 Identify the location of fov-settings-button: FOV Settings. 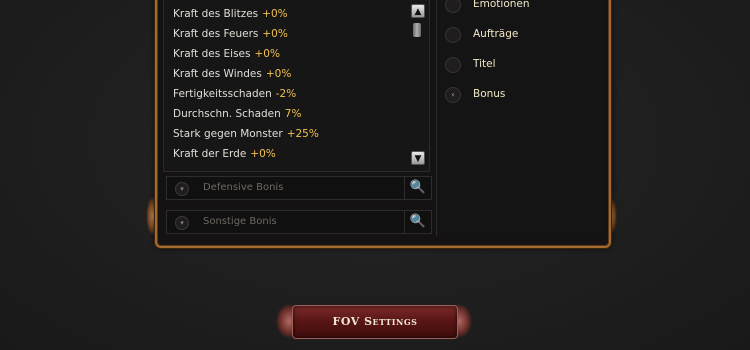
(374, 321).